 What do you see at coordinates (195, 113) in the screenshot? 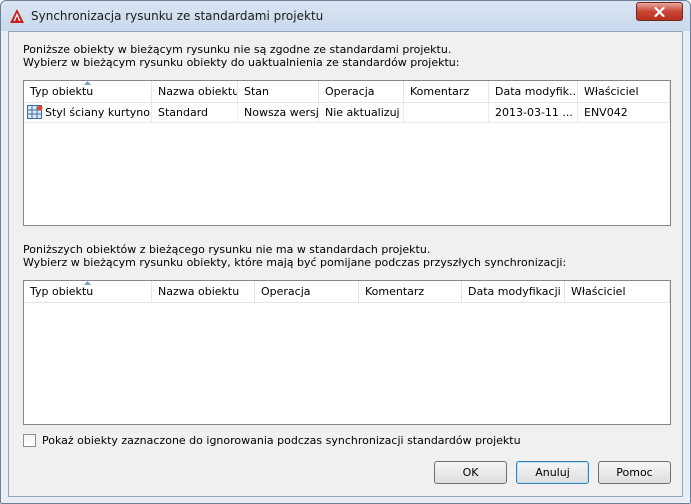
I see `cell-object-name: Standard` at bounding box center [195, 113].